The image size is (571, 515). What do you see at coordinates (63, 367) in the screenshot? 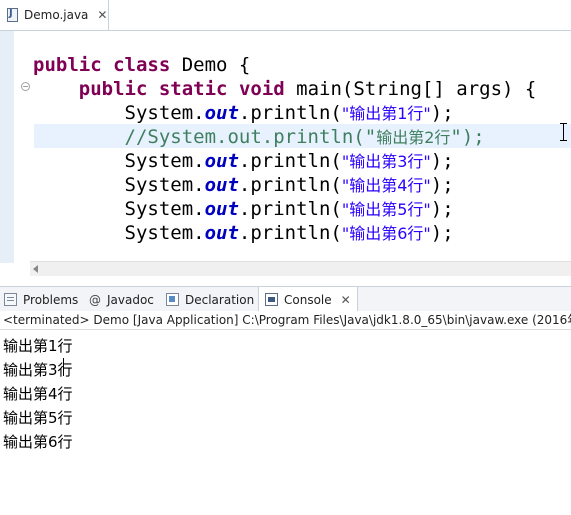
I see `text-caret` at bounding box center [63, 367].